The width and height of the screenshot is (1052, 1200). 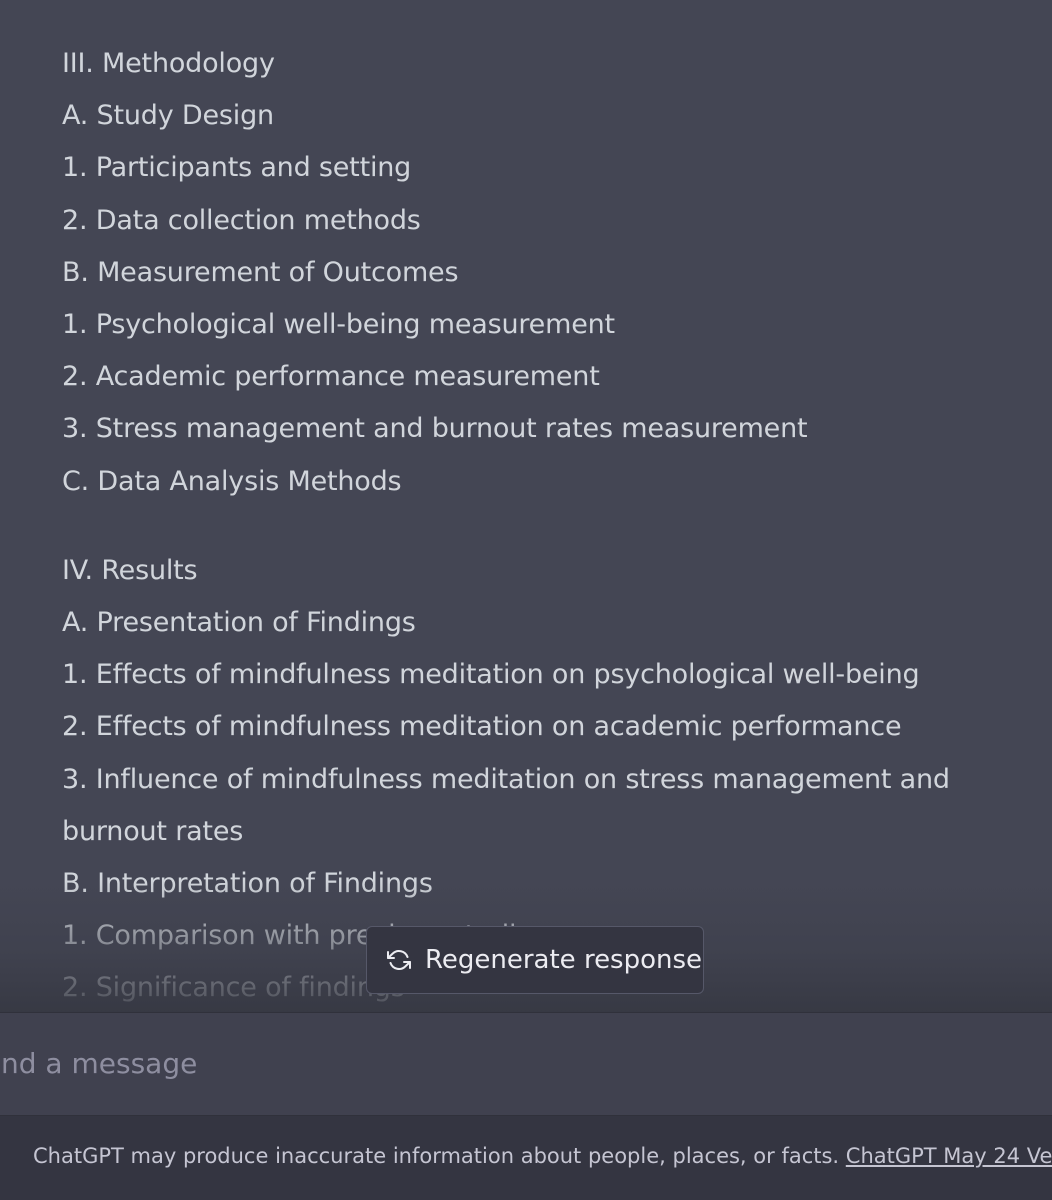 What do you see at coordinates (168, 116) in the screenshot?
I see `message-line: A. Study Design` at bounding box center [168, 116].